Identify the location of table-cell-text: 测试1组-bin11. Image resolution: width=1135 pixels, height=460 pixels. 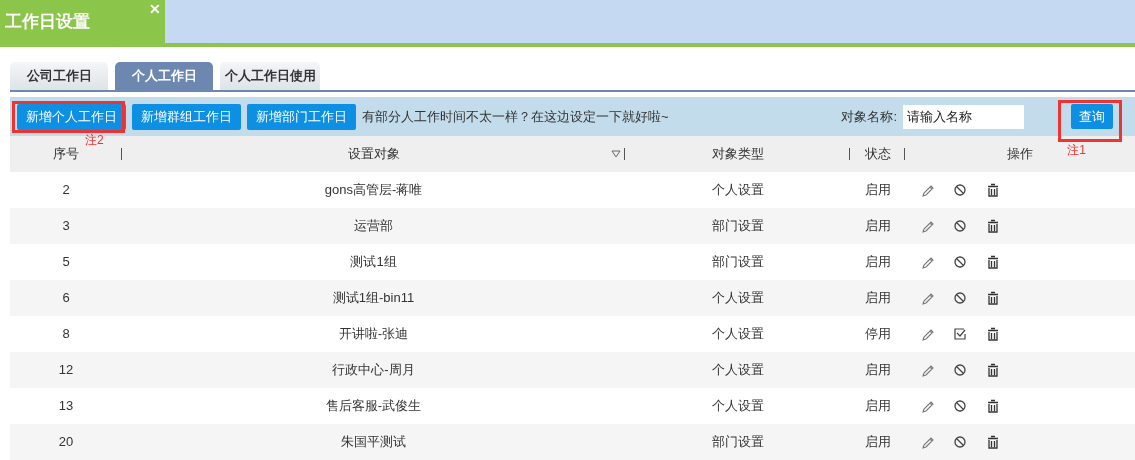
(373, 298).